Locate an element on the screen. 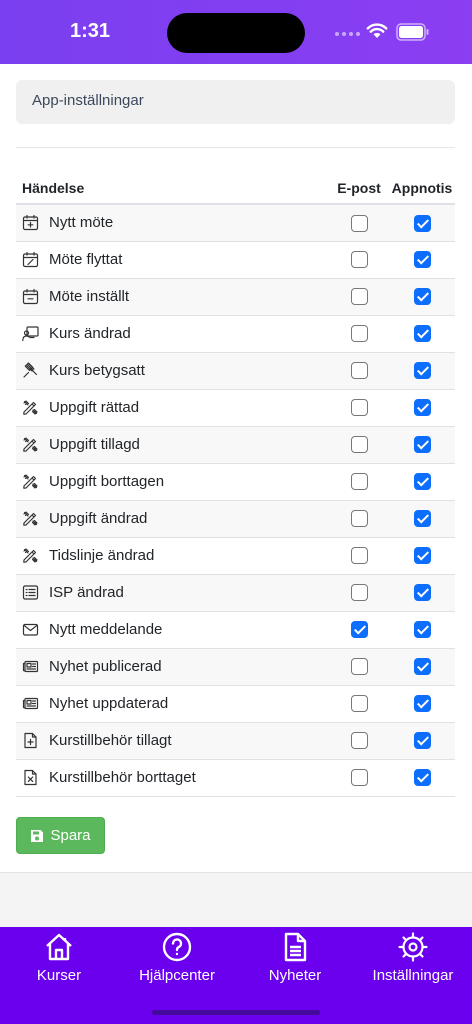 Image resolution: width=472 pixels, height=1024 pixels. event-label: Nyhet publicerad is located at coordinates (105, 666).